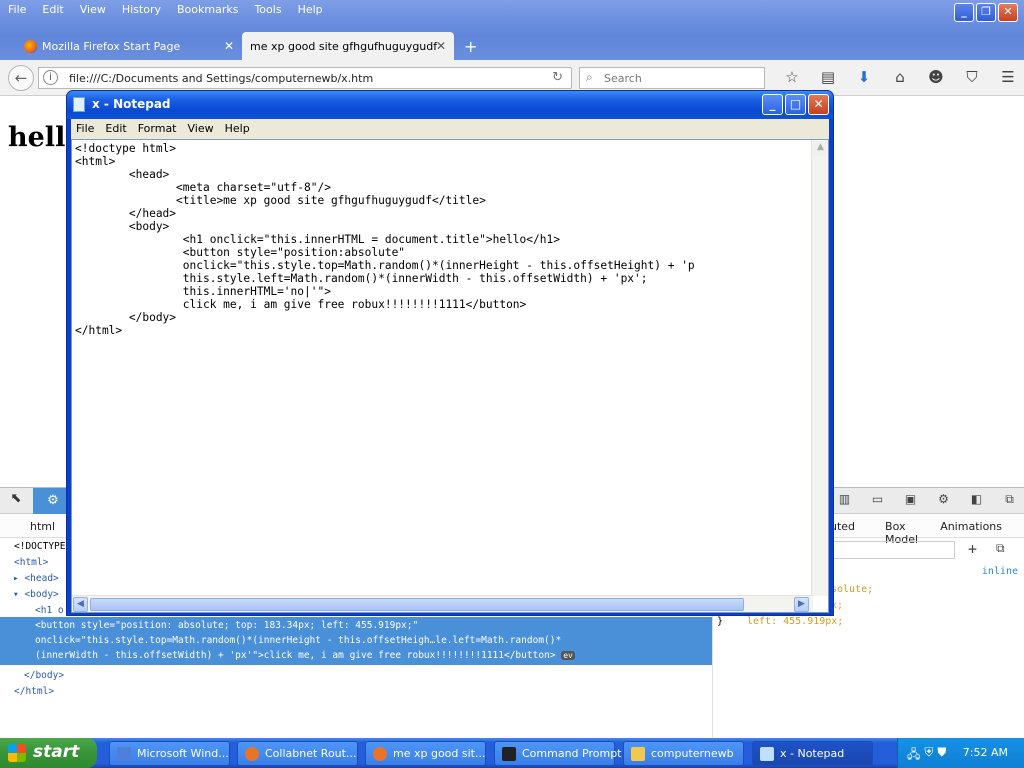  What do you see at coordinates (111, 46) in the screenshot?
I see `tab-label: Mozilla Firefox Start Page` at bounding box center [111, 46].